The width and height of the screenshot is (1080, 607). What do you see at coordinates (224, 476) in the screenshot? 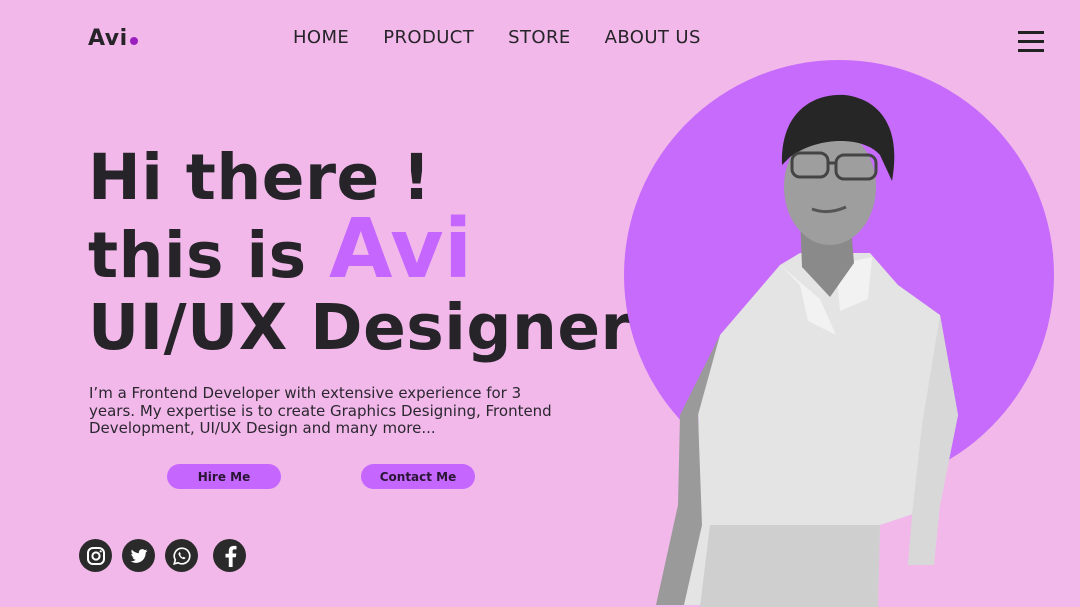
I see `hire-me-button: Hire Me` at bounding box center [224, 476].